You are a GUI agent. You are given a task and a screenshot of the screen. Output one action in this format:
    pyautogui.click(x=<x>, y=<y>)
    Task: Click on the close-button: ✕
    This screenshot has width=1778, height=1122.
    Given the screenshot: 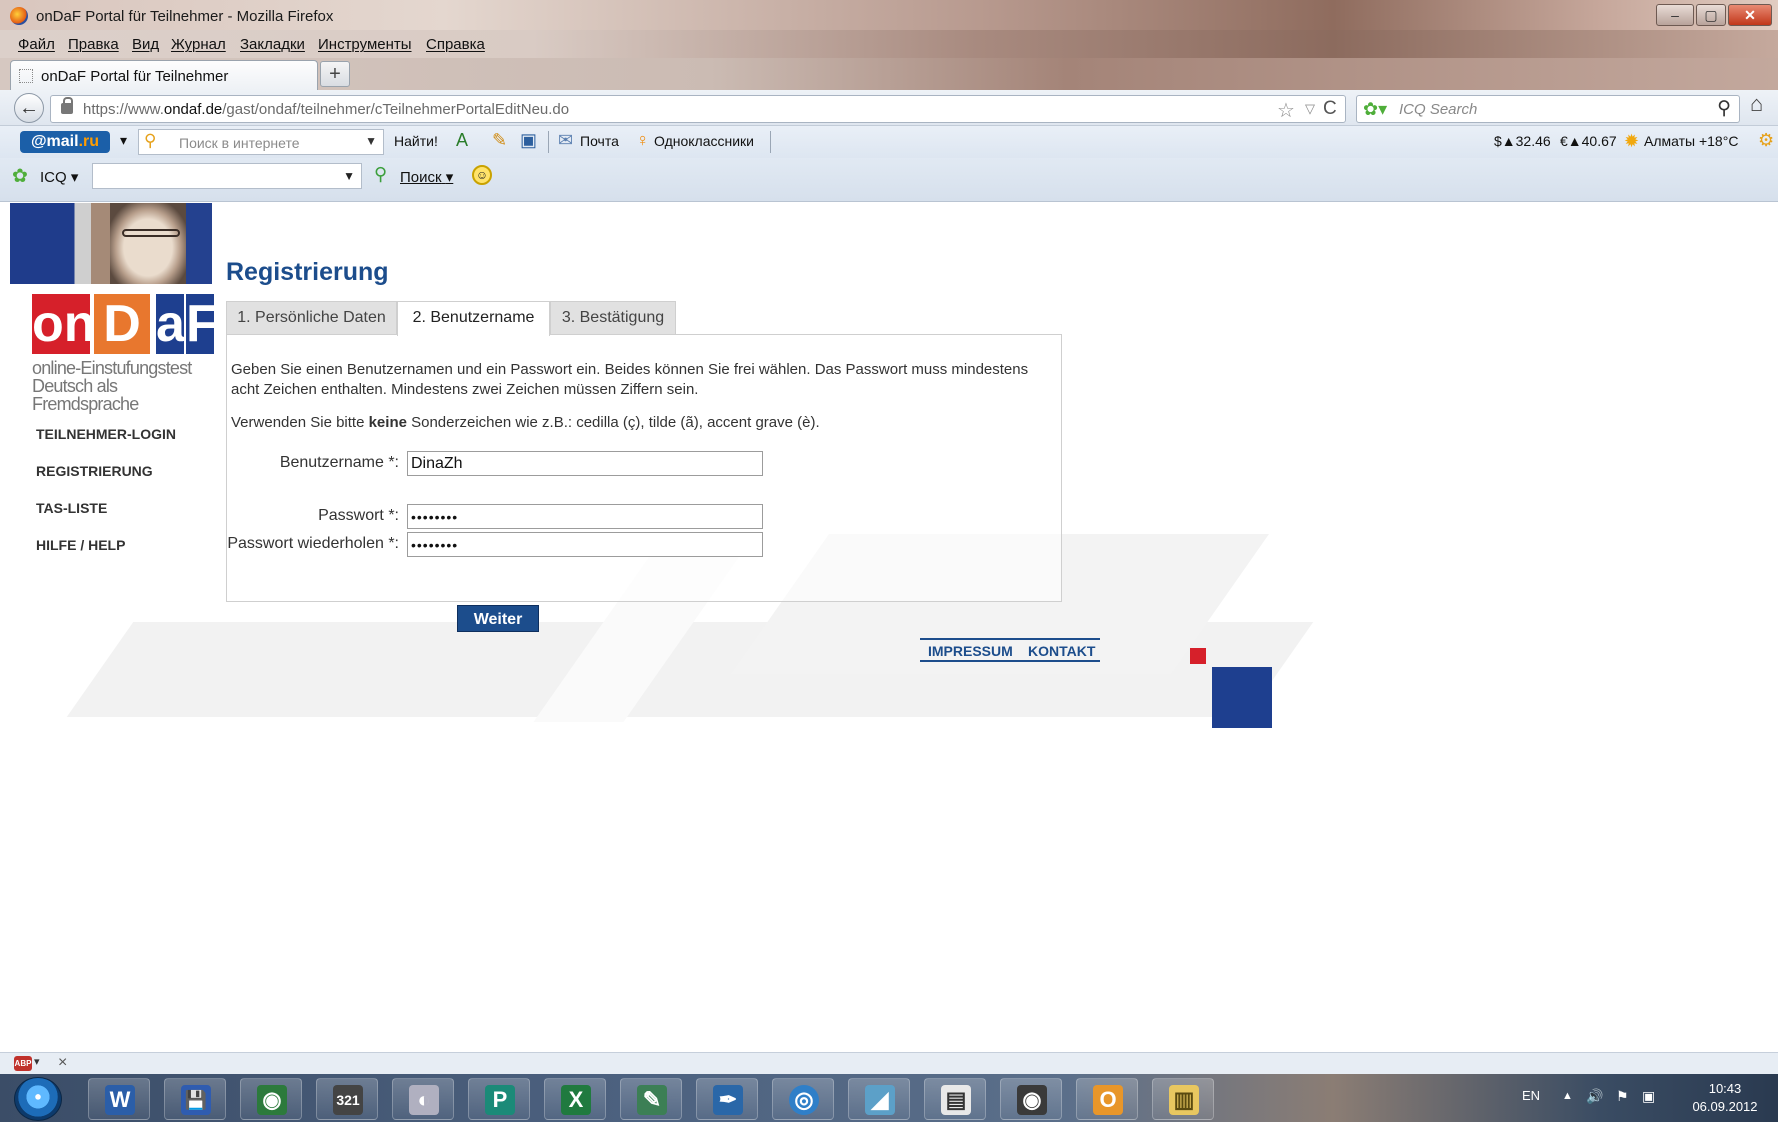 What is the action you would take?
    pyautogui.click(x=1750, y=15)
    